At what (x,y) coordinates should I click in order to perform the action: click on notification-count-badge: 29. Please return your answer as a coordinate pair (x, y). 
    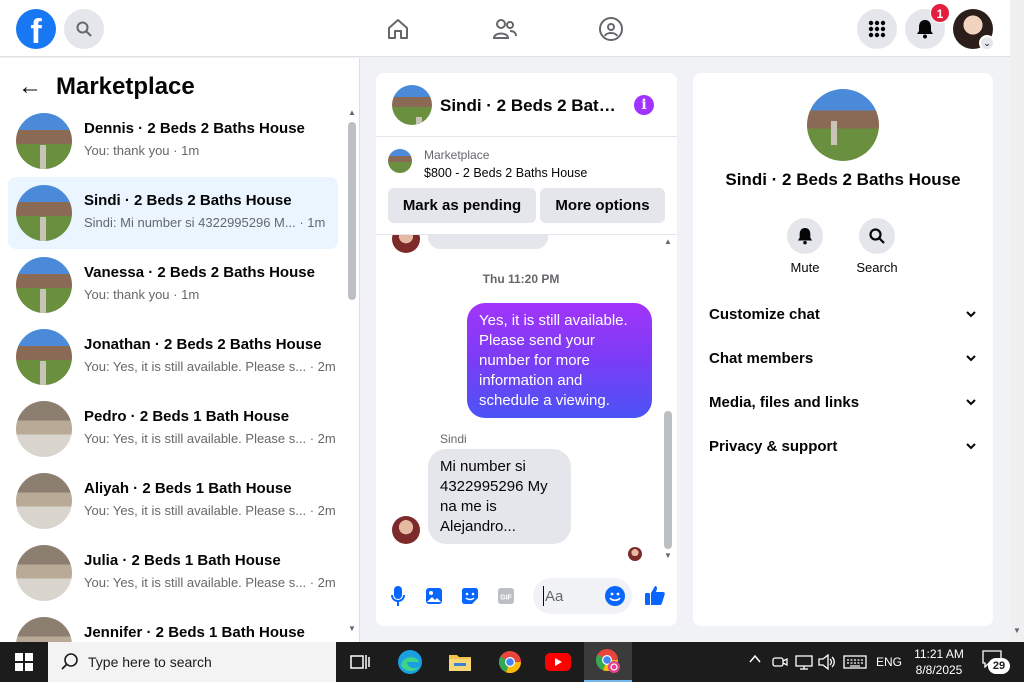
    Looking at the image, I should click on (999, 666).